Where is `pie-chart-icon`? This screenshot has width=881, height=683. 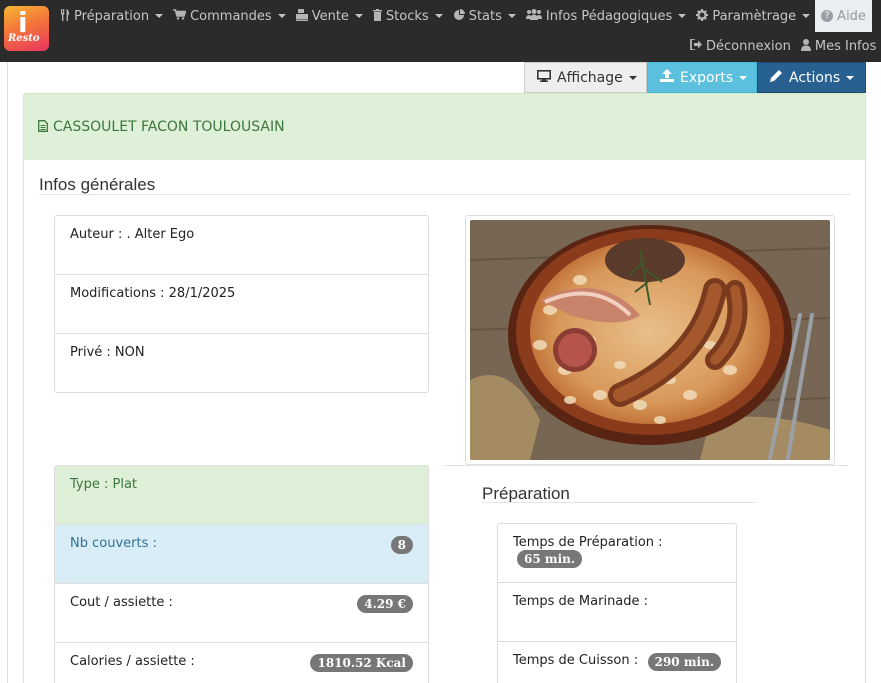 pie-chart-icon is located at coordinates (459, 16).